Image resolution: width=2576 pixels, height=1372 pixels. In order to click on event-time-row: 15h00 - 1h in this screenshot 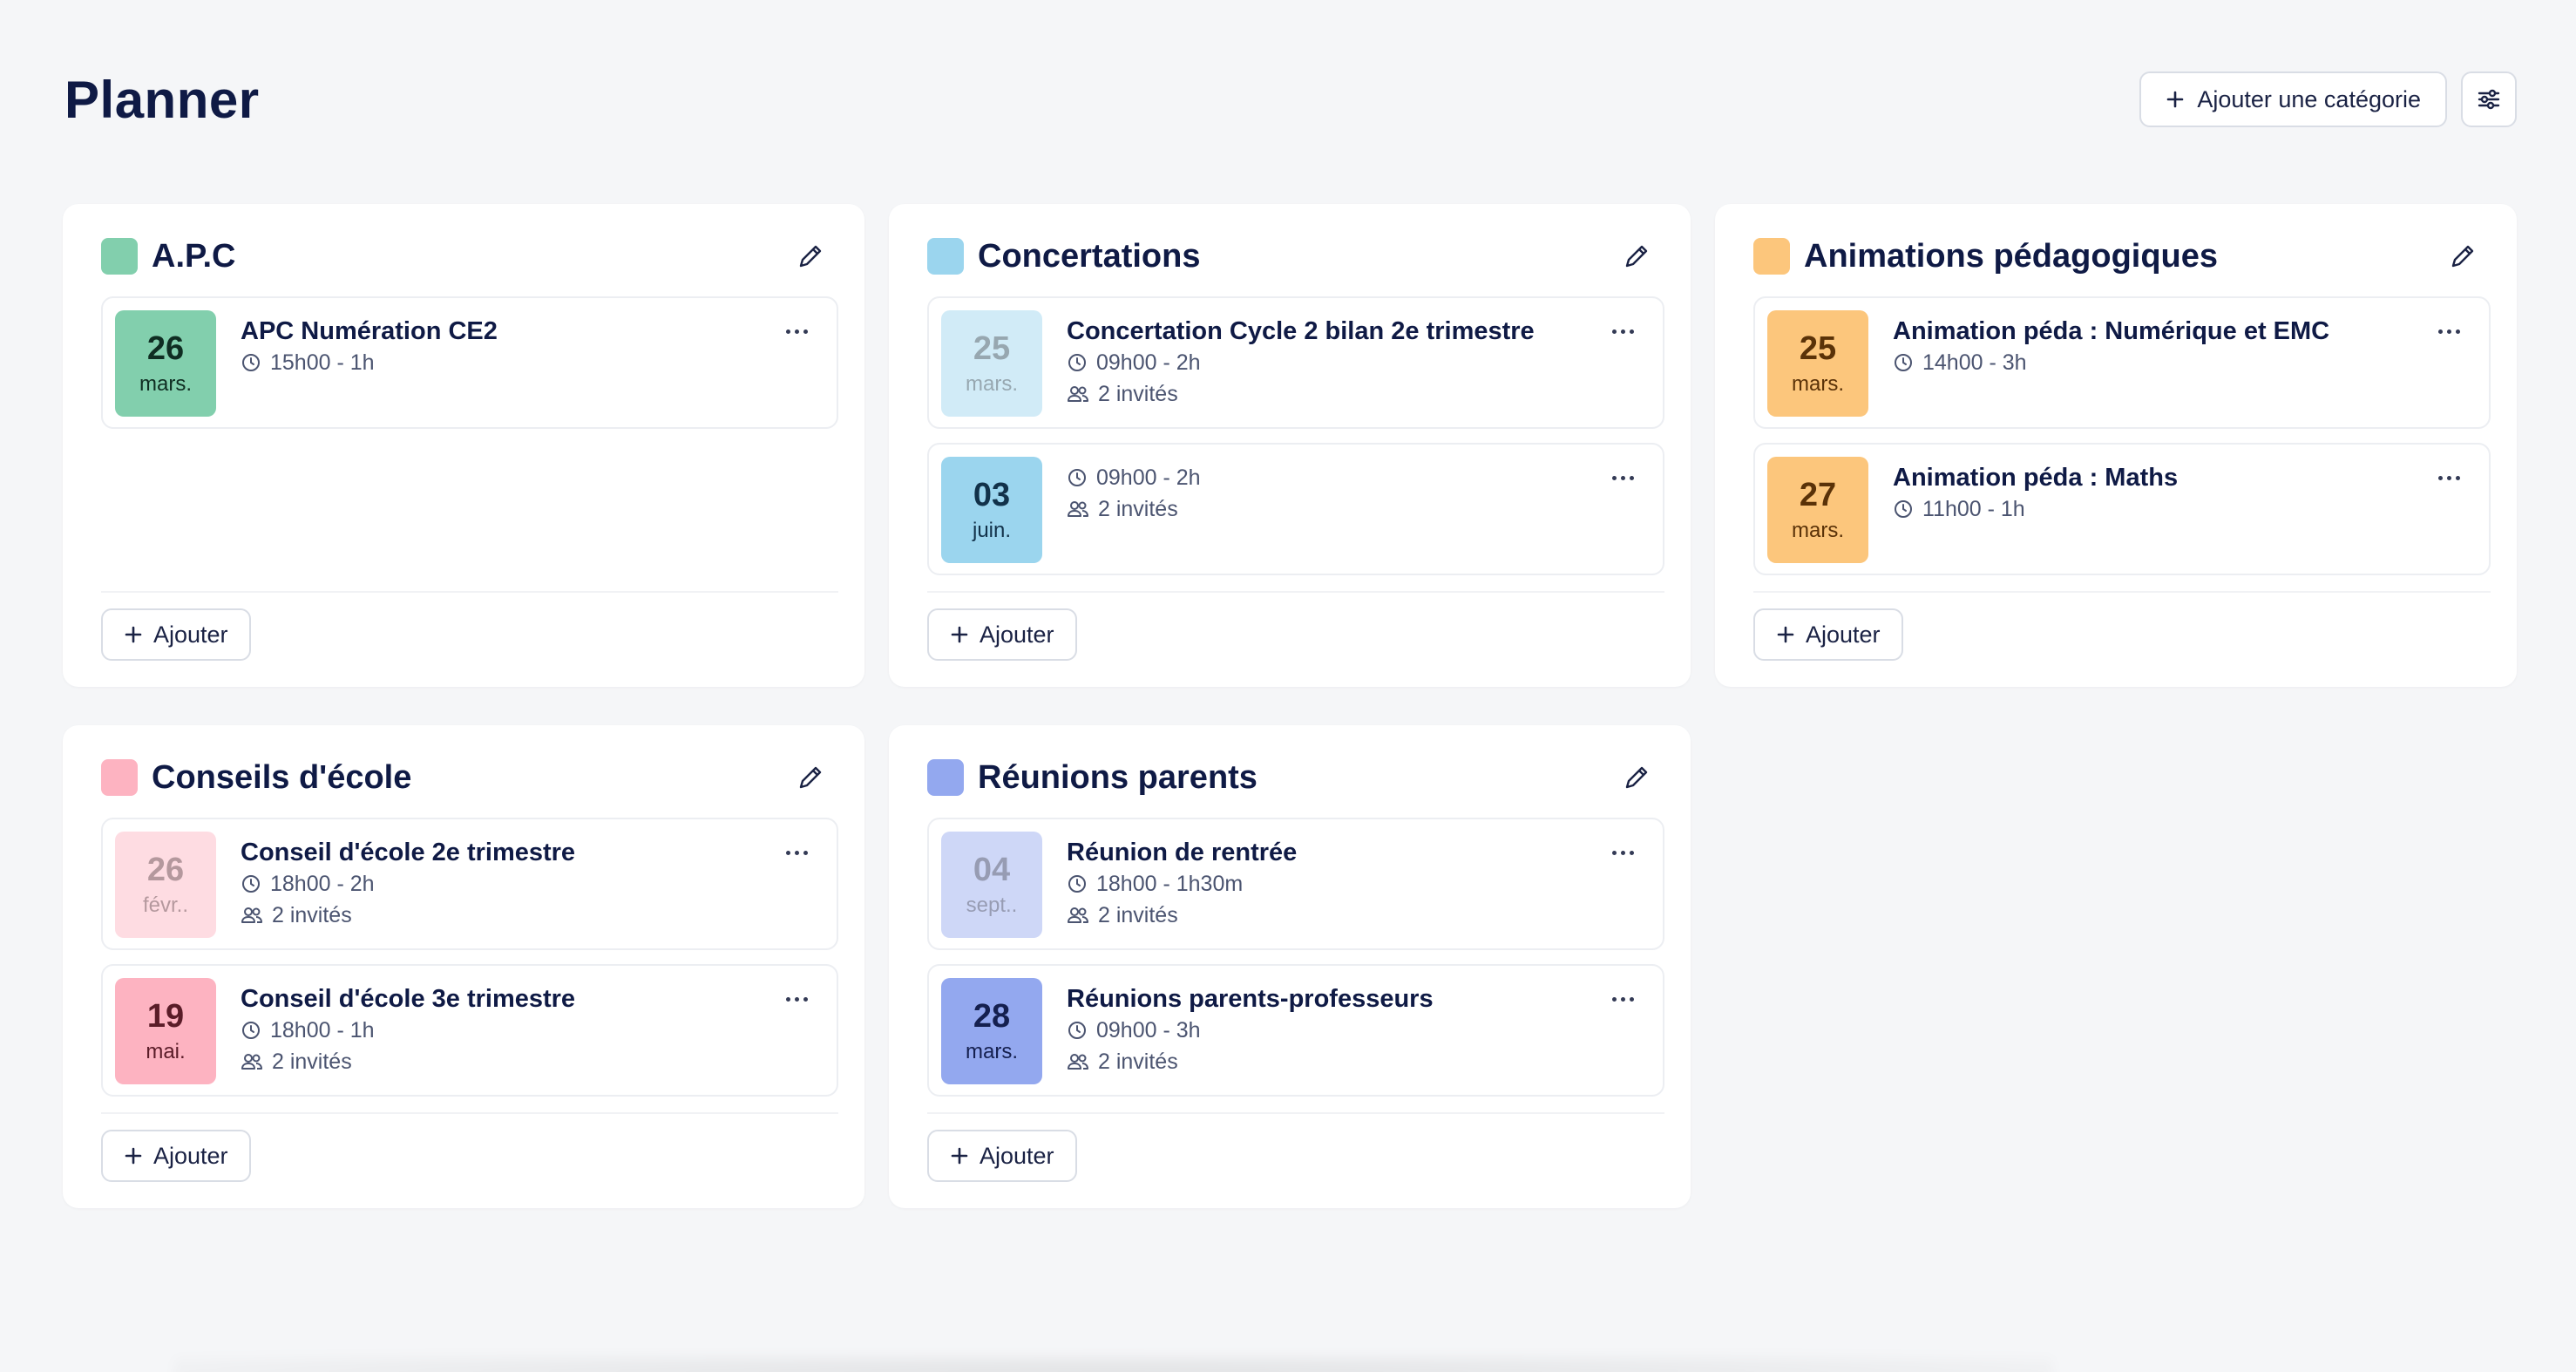, I will do `click(504, 362)`.